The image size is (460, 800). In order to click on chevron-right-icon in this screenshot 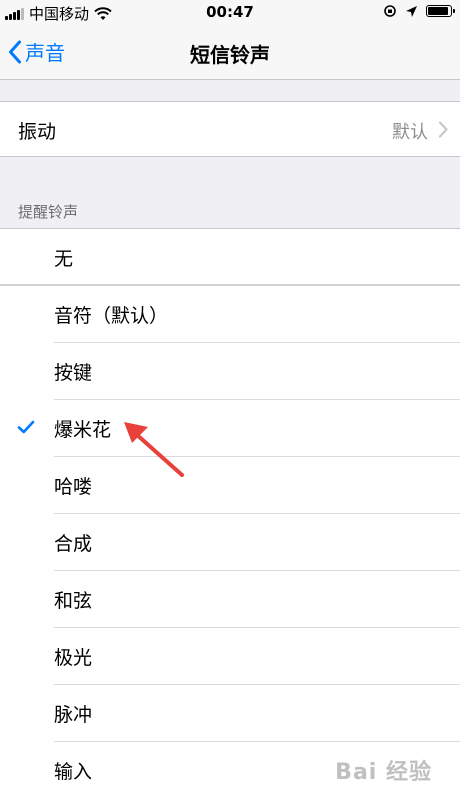, I will do `click(443, 129)`.